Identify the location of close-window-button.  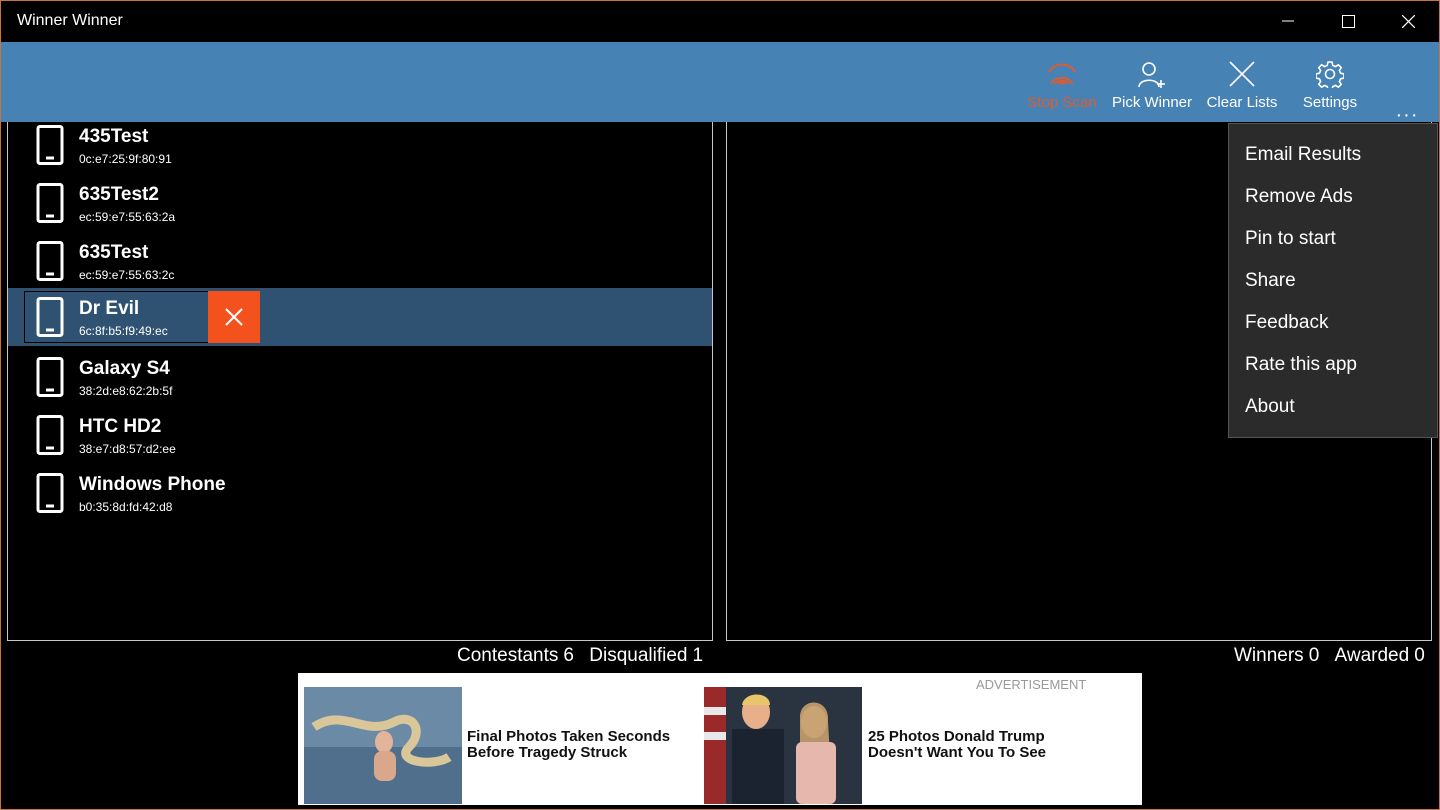
(1408, 21).